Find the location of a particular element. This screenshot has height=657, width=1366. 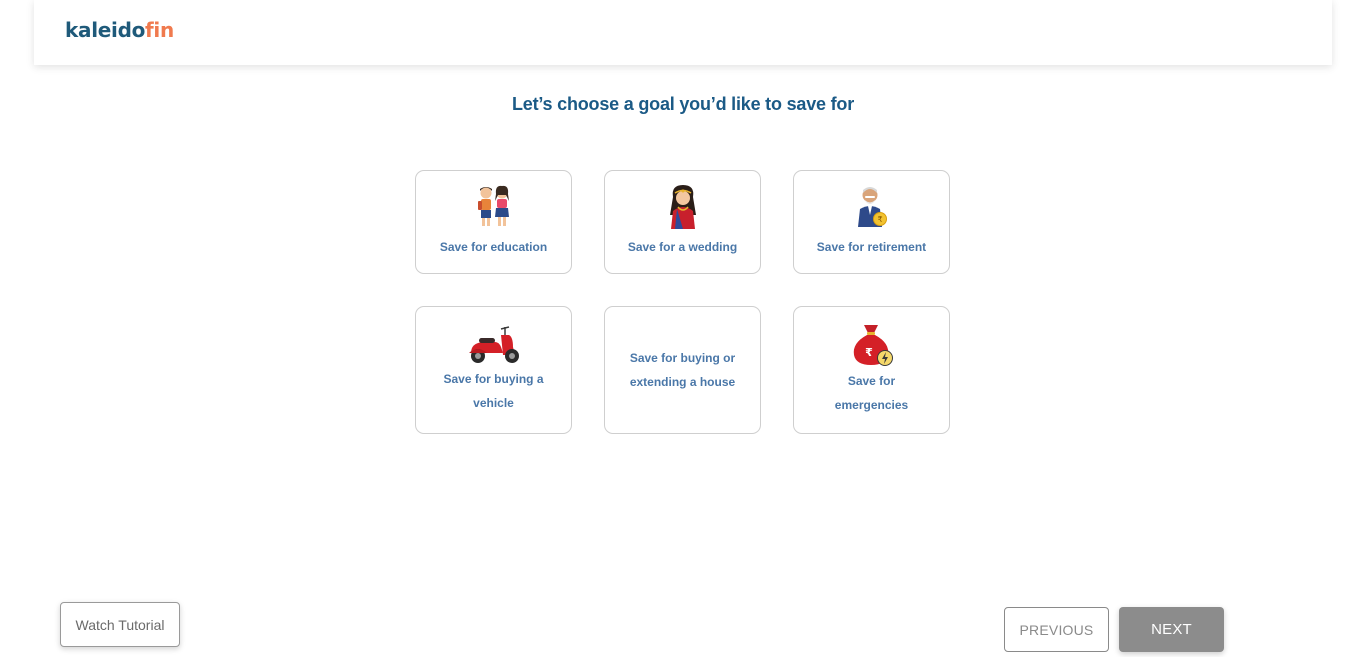

goal-card-vehicle: Save for buying a vehicle is located at coordinates (493, 370).